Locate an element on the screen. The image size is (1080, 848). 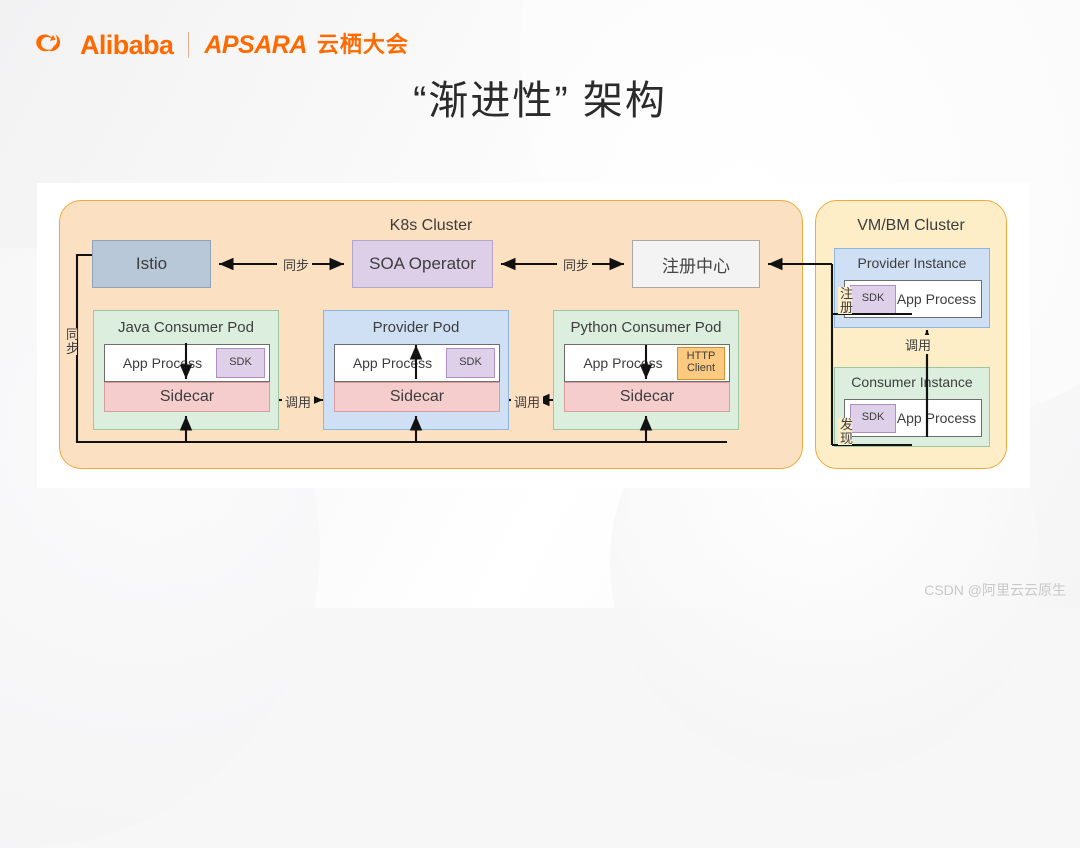
registry-node: 注册中心 is located at coordinates (696, 264).